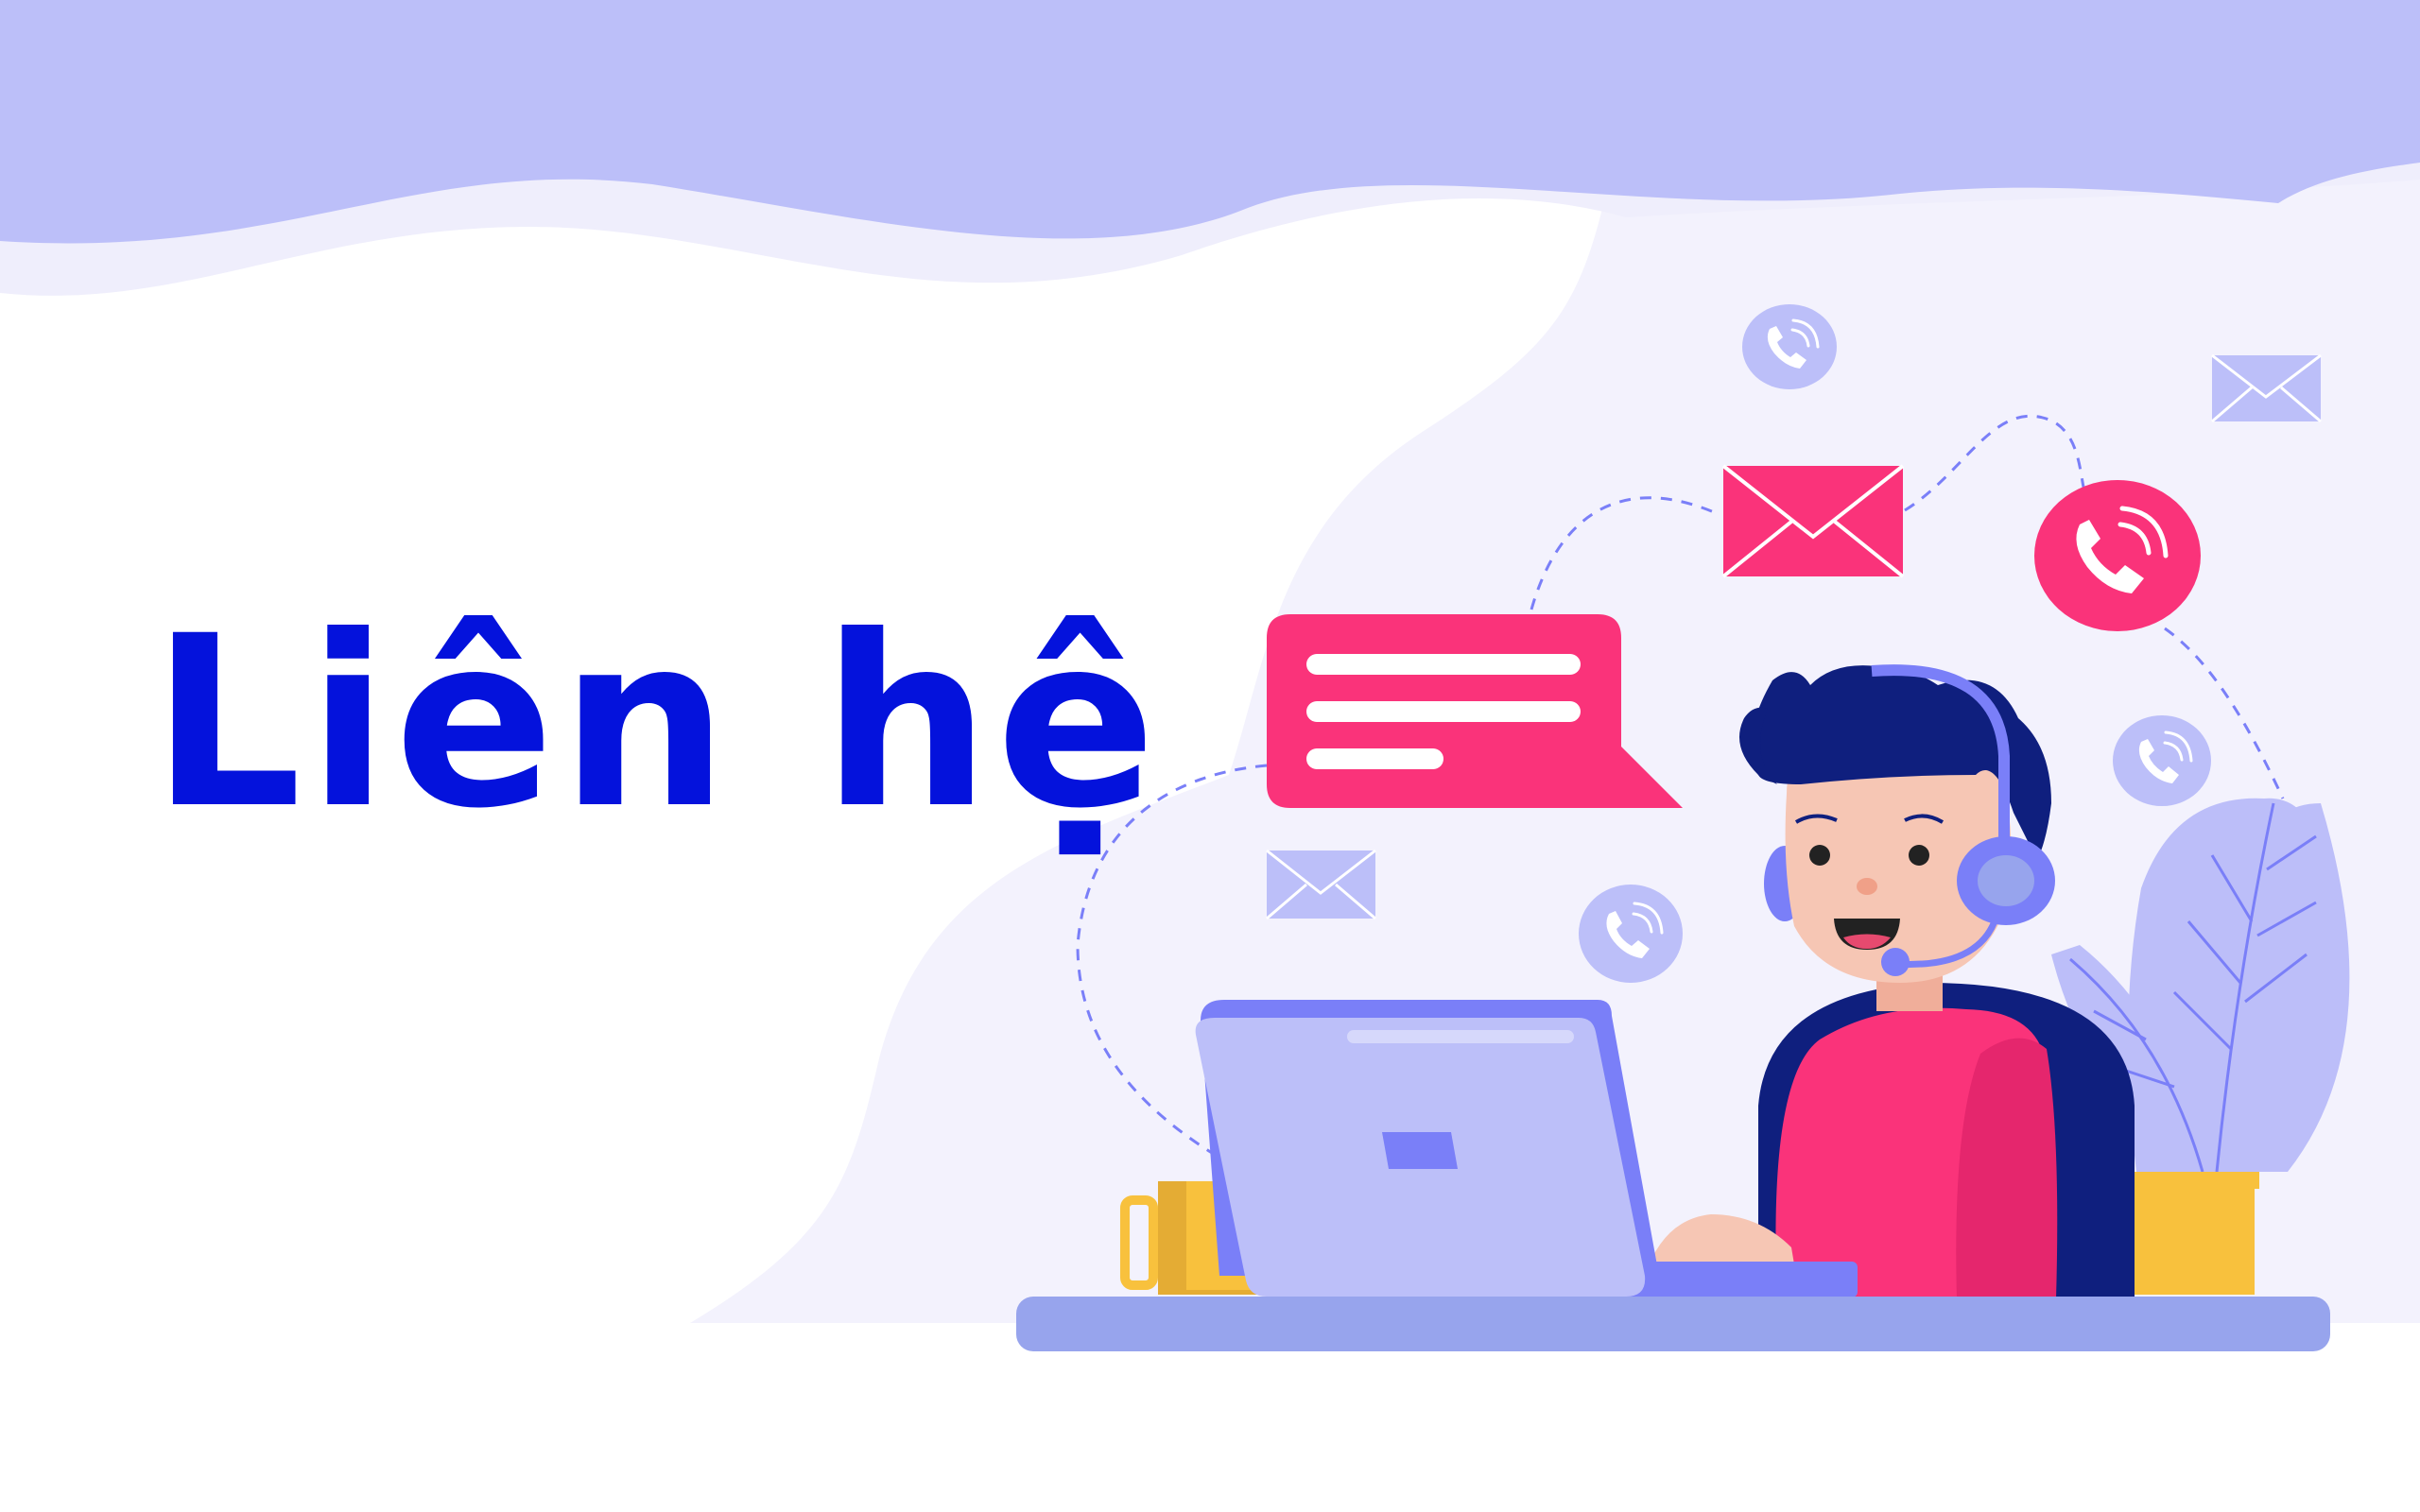  What do you see at coordinates (1673, 1324) in the screenshot?
I see `desk` at bounding box center [1673, 1324].